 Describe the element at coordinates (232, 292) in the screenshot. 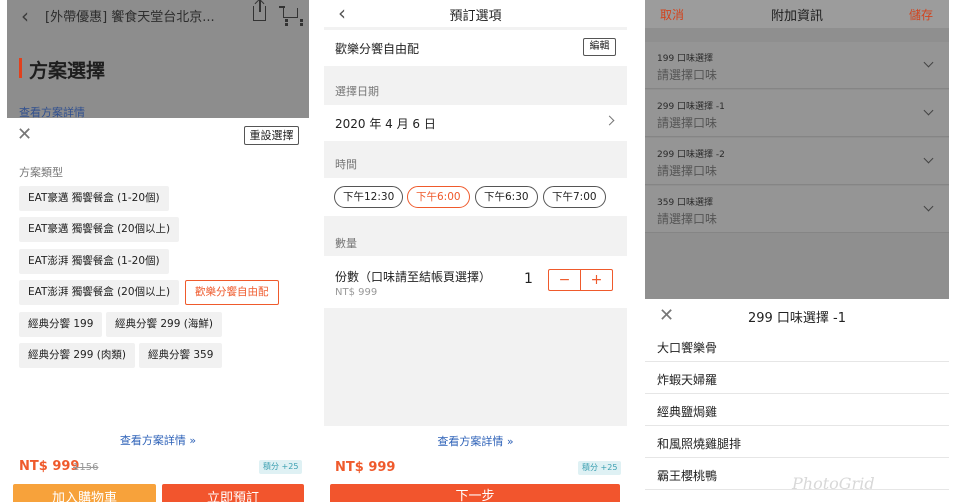

I see `plan-option-selected: 歡樂分饗自由配` at that location.